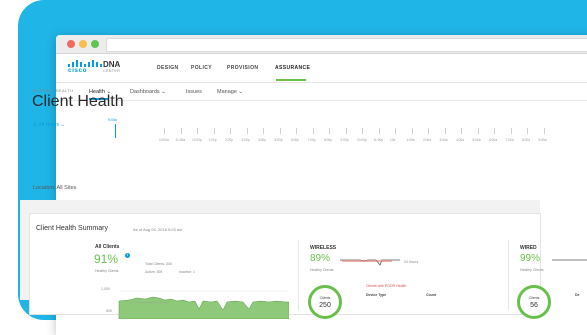 This screenshot has height=335, width=587. I want to click on timeline-tick-label: 1:00a, so click(410, 140).